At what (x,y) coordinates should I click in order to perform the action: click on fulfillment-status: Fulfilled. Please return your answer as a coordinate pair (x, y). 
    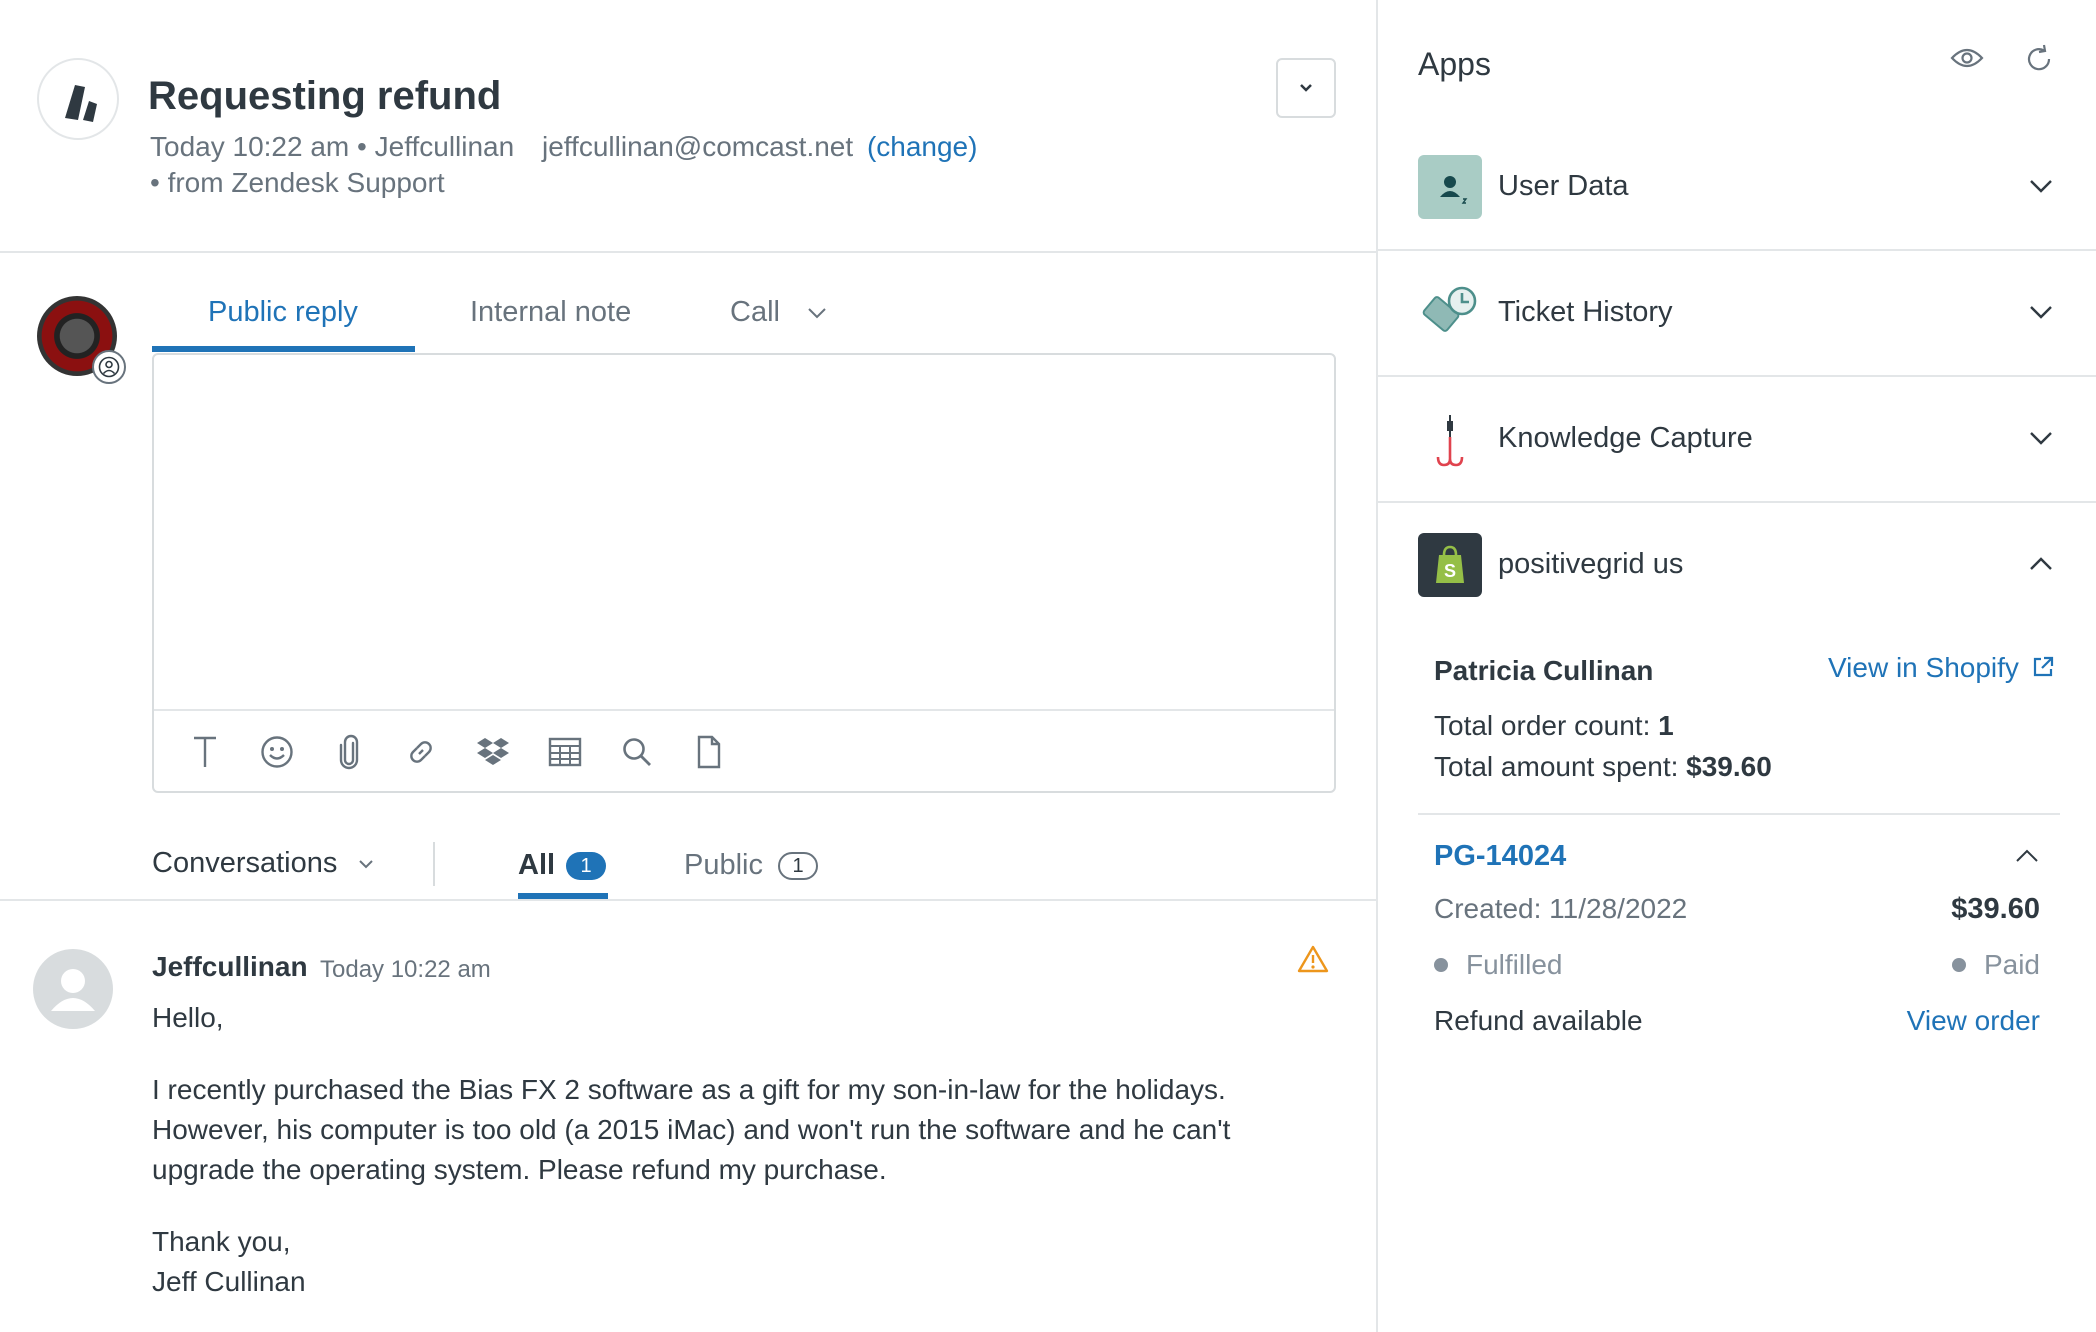
    Looking at the image, I should click on (1498, 965).